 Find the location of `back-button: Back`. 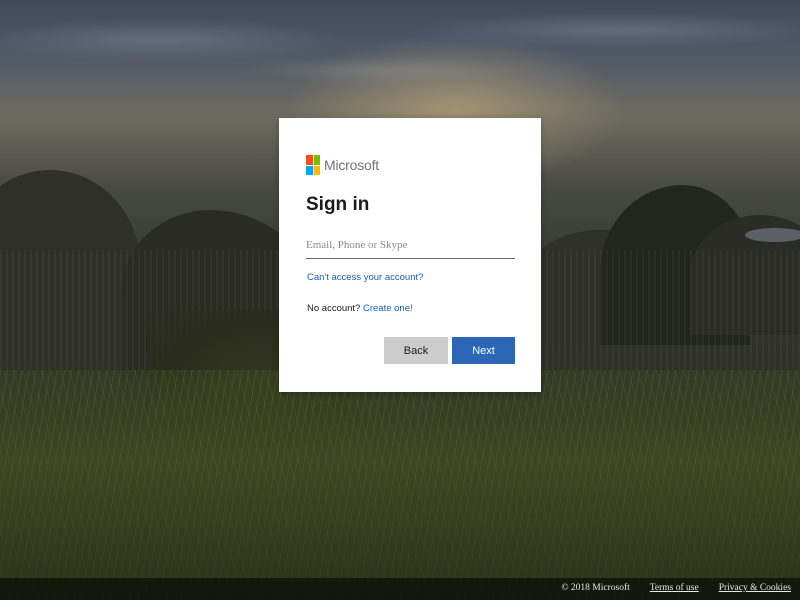

back-button: Back is located at coordinates (416, 350).